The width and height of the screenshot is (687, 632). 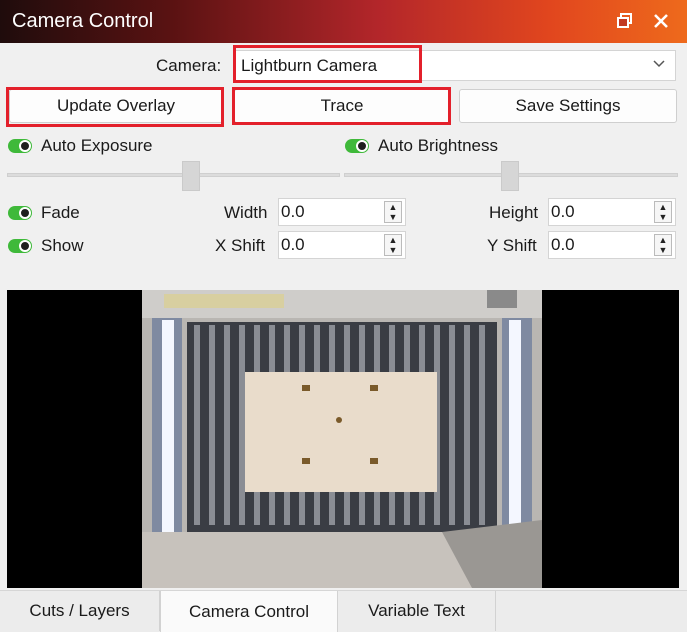 What do you see at coordinates (661, 21) in the screenshot?
I see `close-icon` at bounding box center [661, 21].